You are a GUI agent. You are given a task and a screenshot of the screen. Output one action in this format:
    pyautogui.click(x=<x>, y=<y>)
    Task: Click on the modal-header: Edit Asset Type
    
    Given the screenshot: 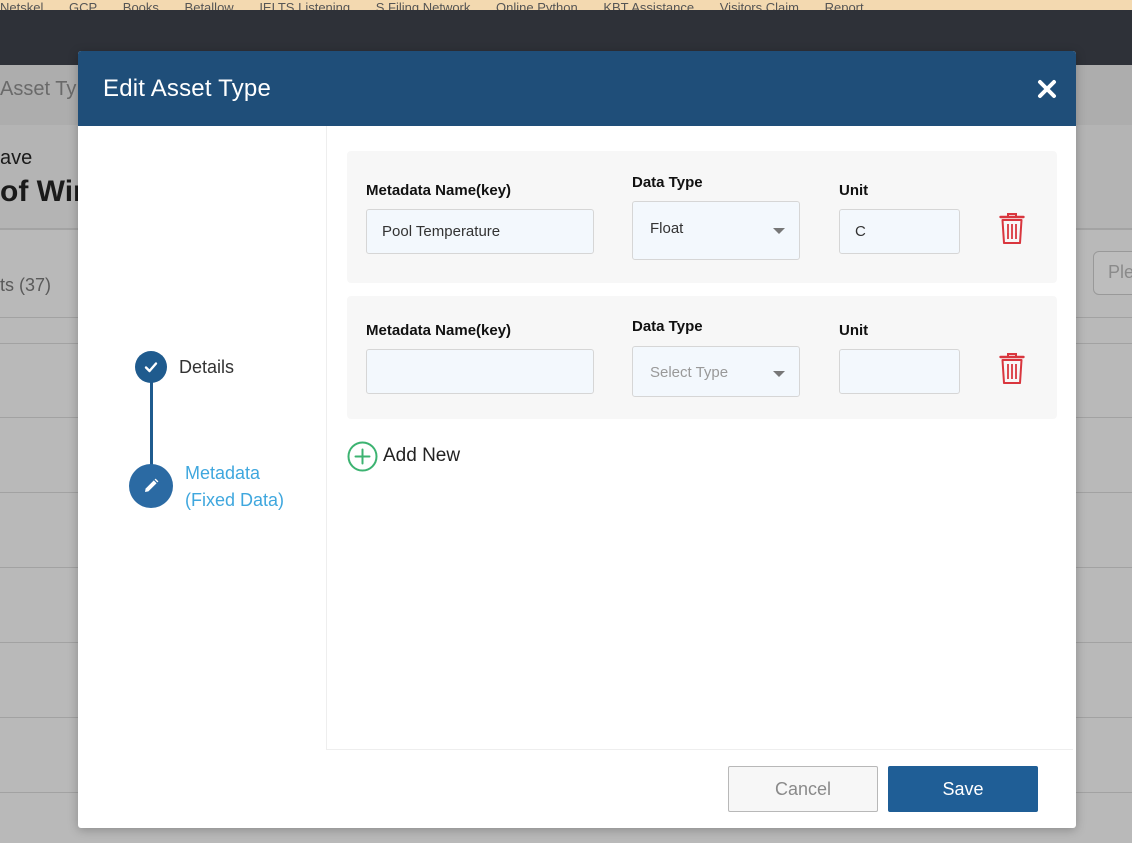 What is the action you would take?
    pyautogui.click(x=577, y=88)
    